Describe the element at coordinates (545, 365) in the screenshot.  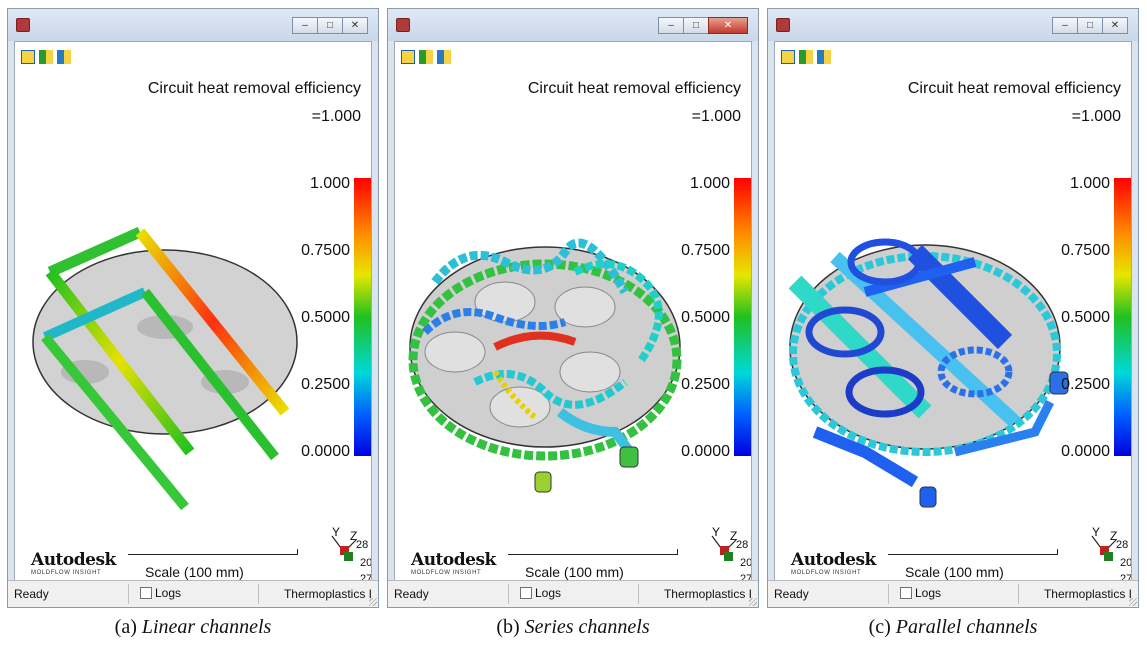
I see `series-channels-model` at that location.